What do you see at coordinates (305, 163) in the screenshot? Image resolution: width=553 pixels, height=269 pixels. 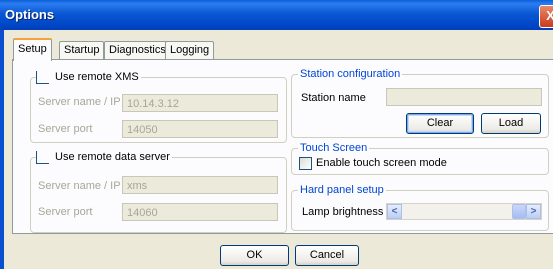 I see `touch-screen-checkbox` at bounding box center [305, 163].